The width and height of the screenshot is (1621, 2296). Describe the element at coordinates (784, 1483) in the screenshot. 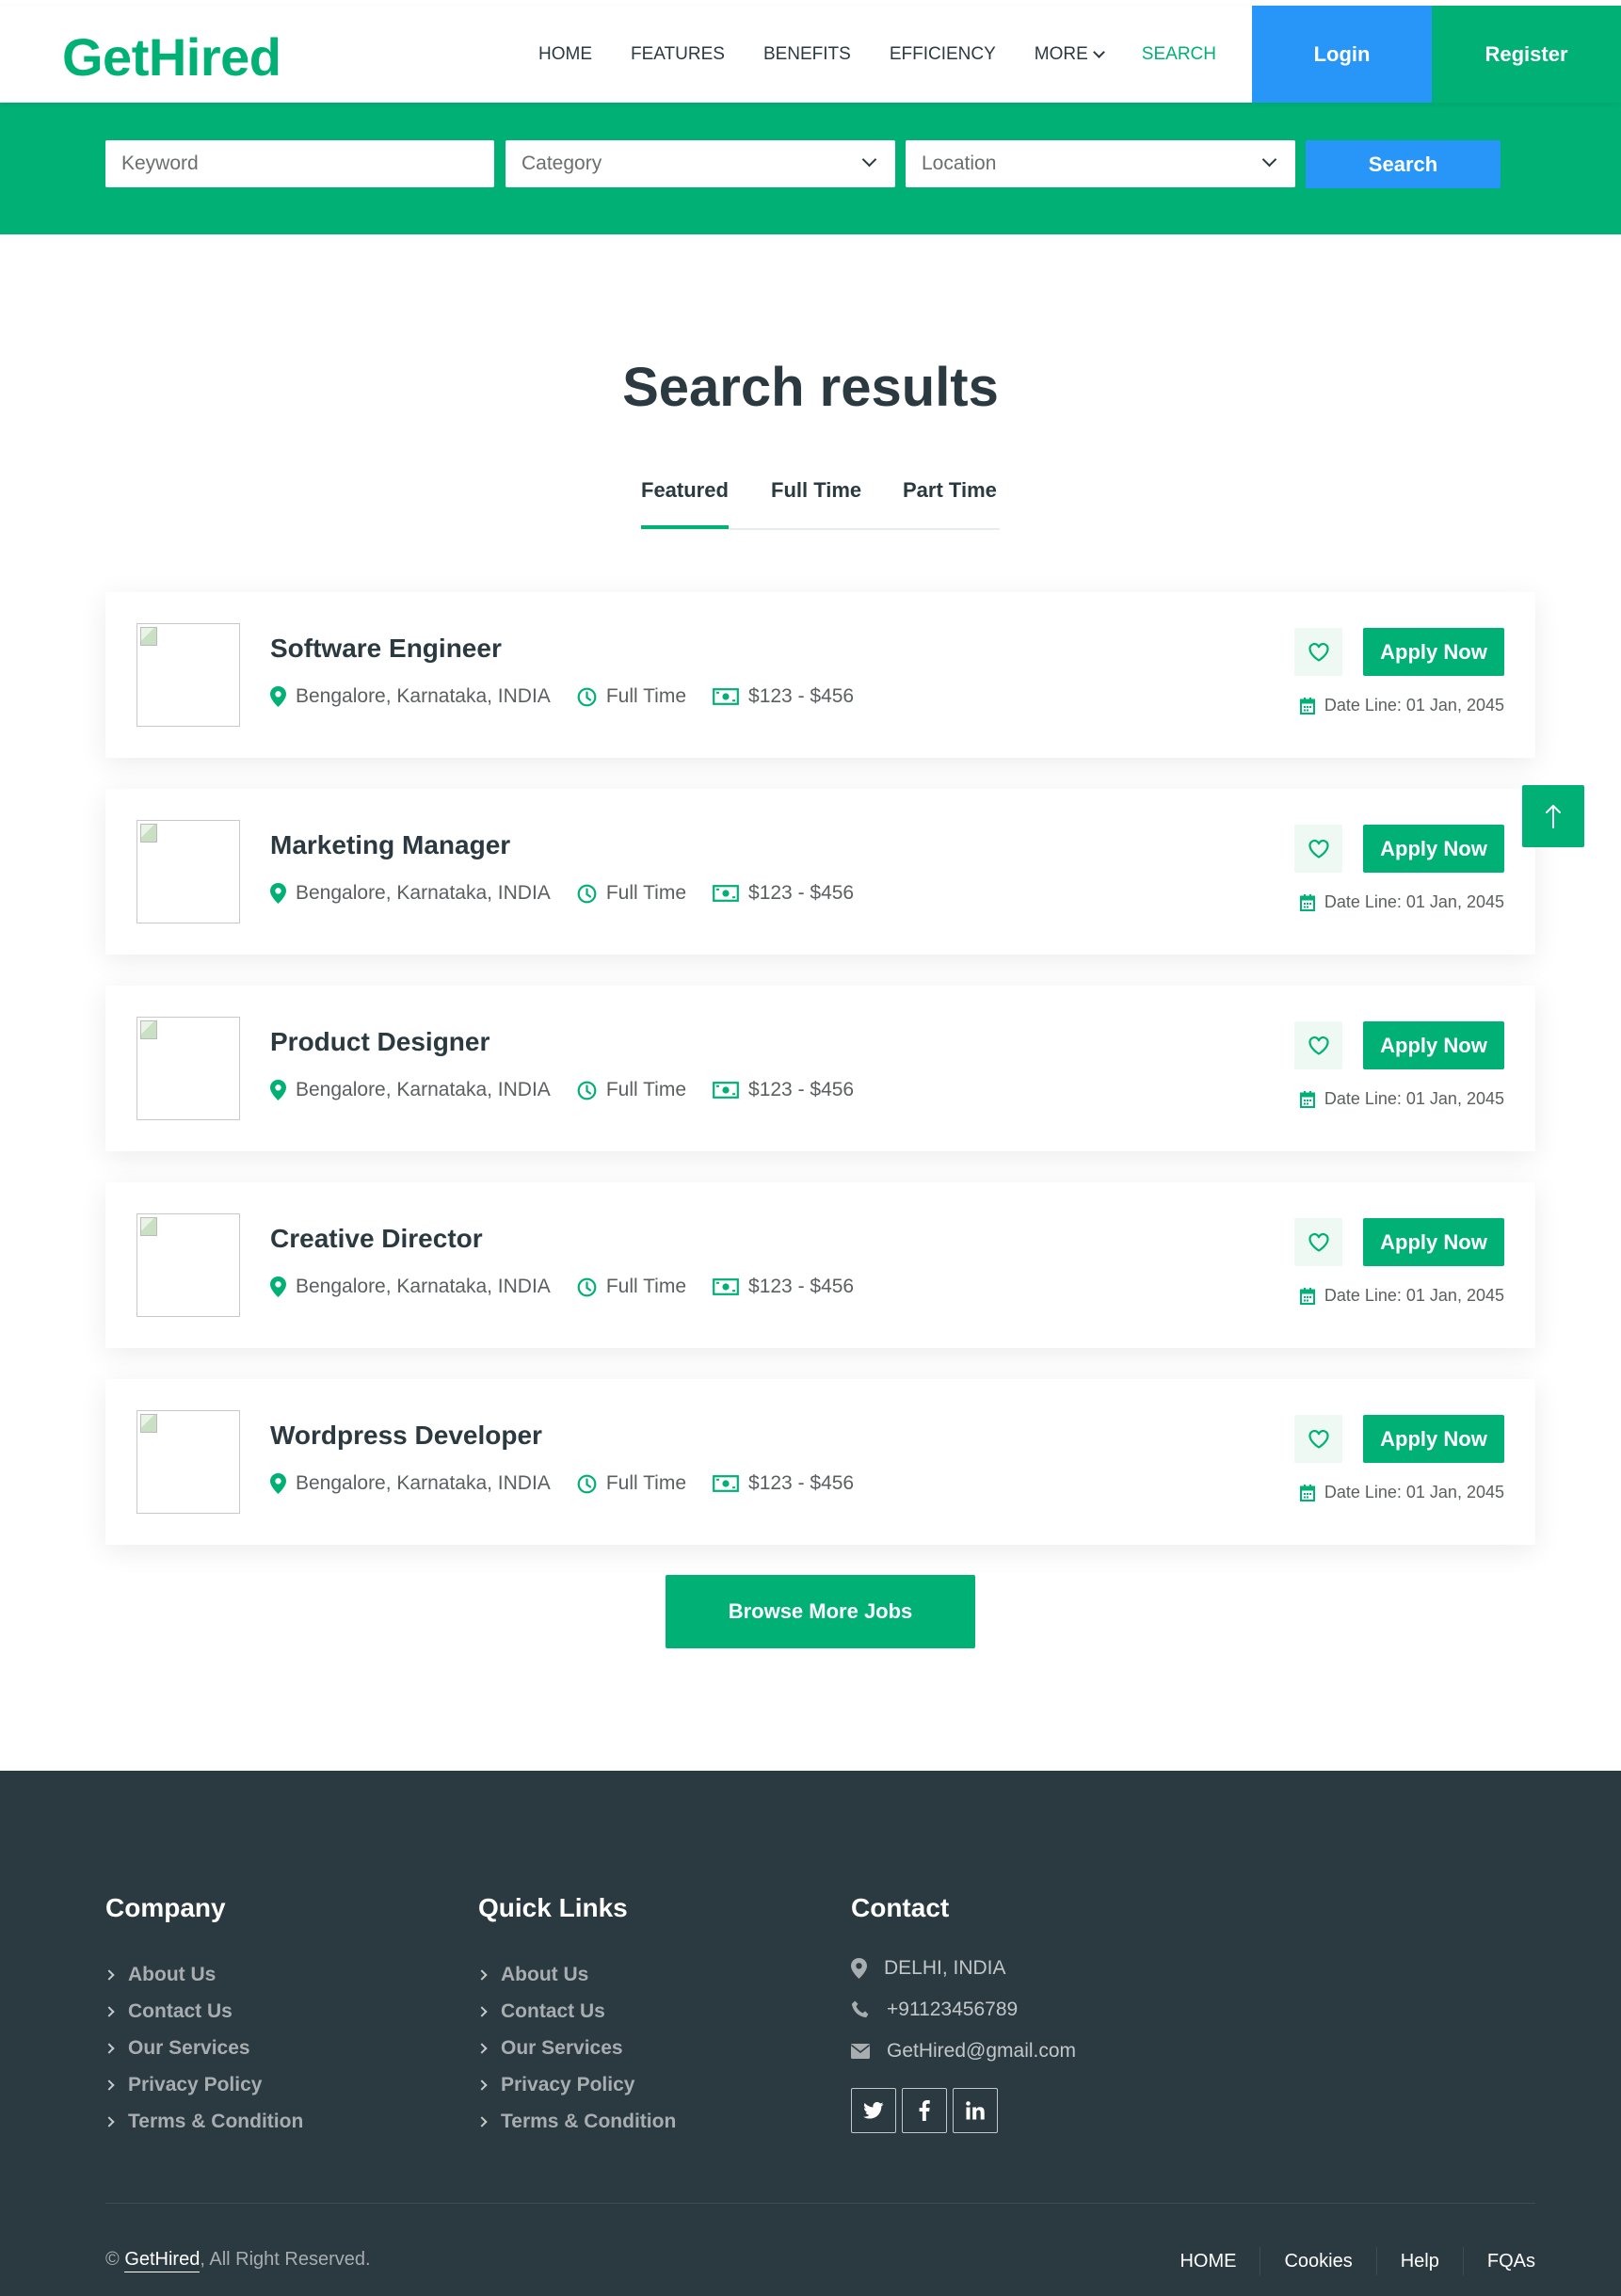

I see `job-salary: $123 - $456` at that location.